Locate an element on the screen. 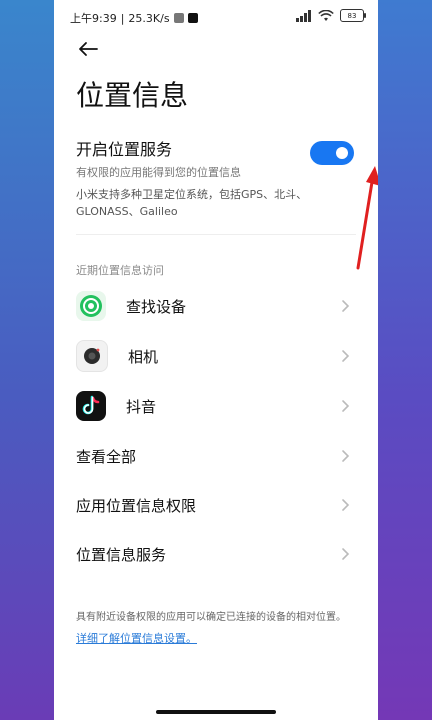 Image resolution: width=432 pixels, height=720 pixels. status-left: 上午9:39 | 25.3K/s is located at coordinates (134, 18).